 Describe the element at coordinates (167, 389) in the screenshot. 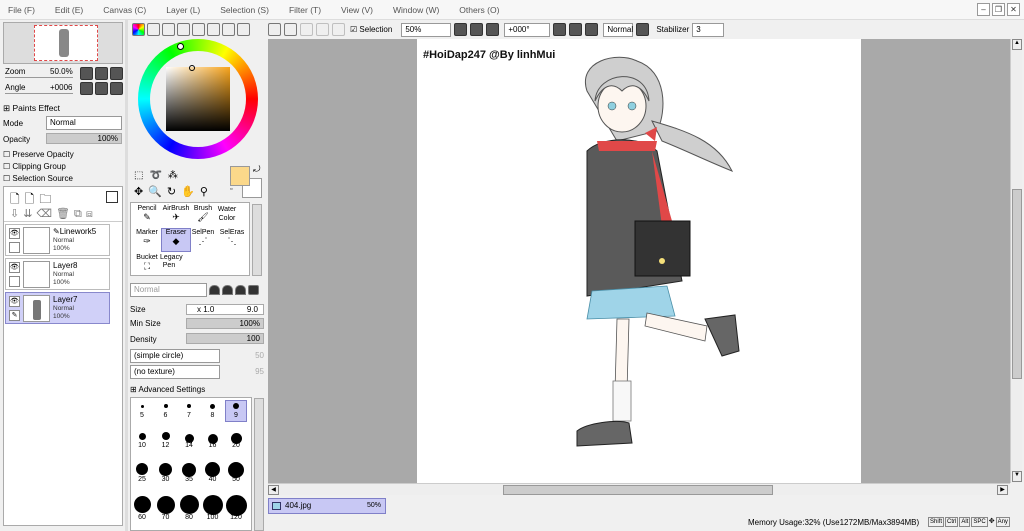

I see `advanced-settings-toggle: ⊞ Advanced Settings` at that location.